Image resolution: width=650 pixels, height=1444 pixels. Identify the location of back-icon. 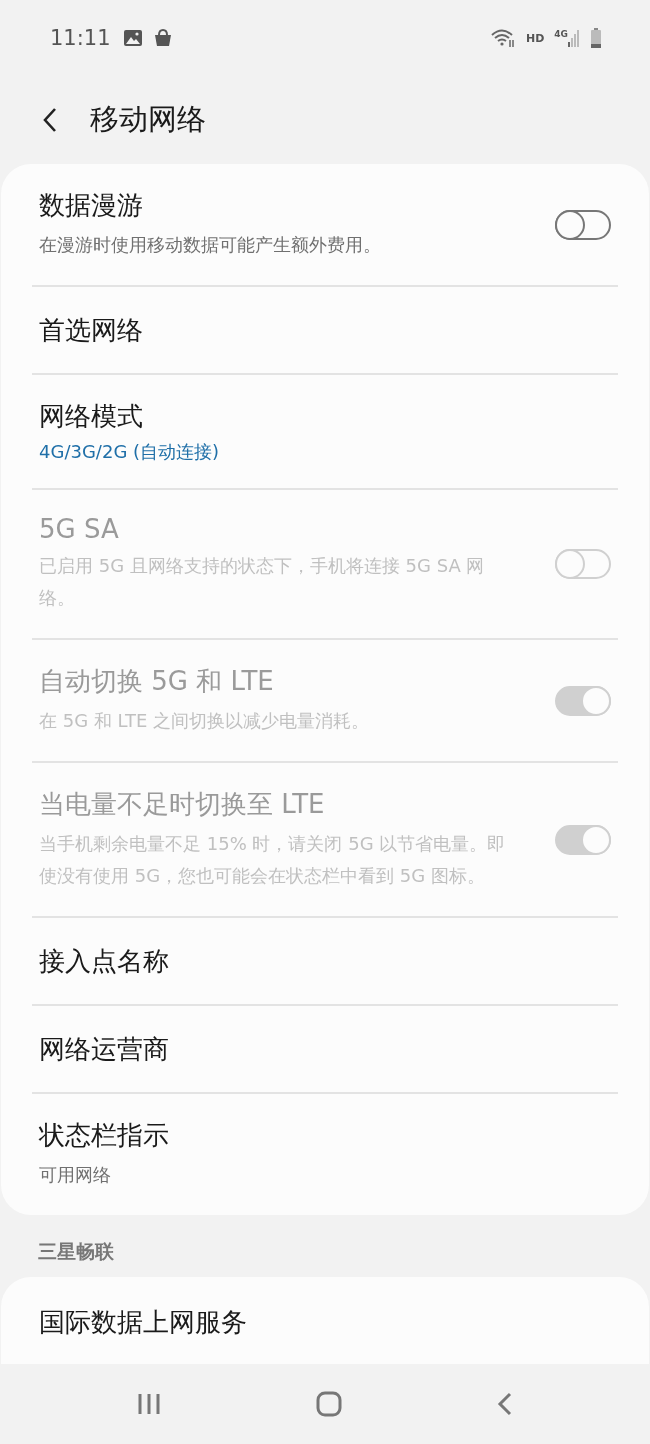
(50, 120).